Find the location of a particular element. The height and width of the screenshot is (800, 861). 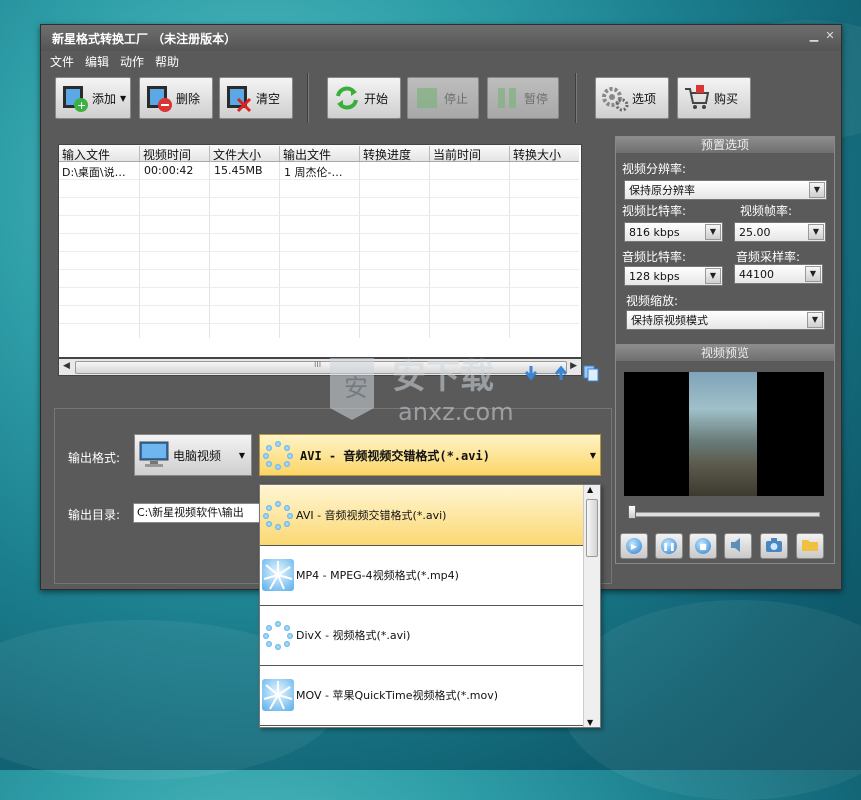

format-option-mp4: MP4 - MPEG-4视频格式(*.mp4) is located at coordinates (421, 575).